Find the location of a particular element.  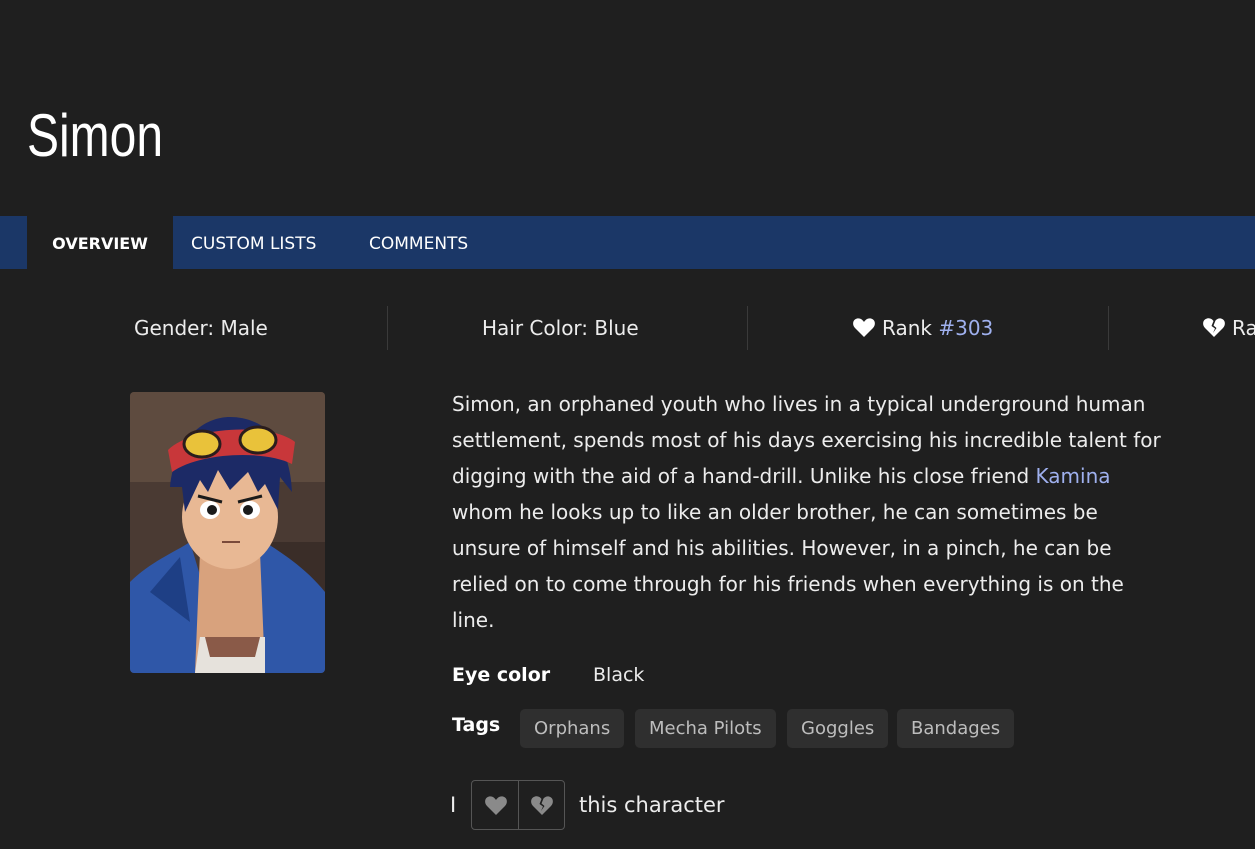

eye-color-label: Eye color is located at coordinates (501, 675).